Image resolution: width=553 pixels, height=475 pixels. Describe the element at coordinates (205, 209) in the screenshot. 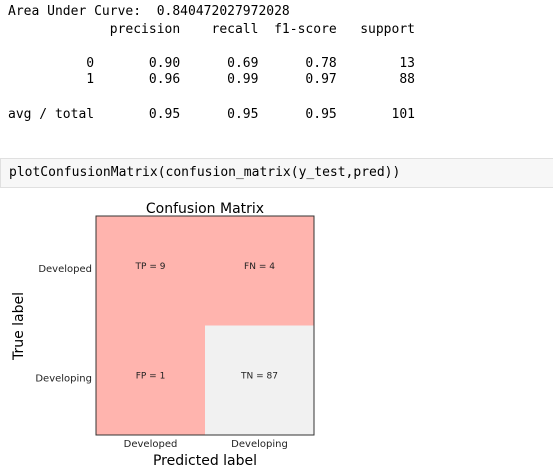

I see `chart-title: Confusion Matrix` at that location.